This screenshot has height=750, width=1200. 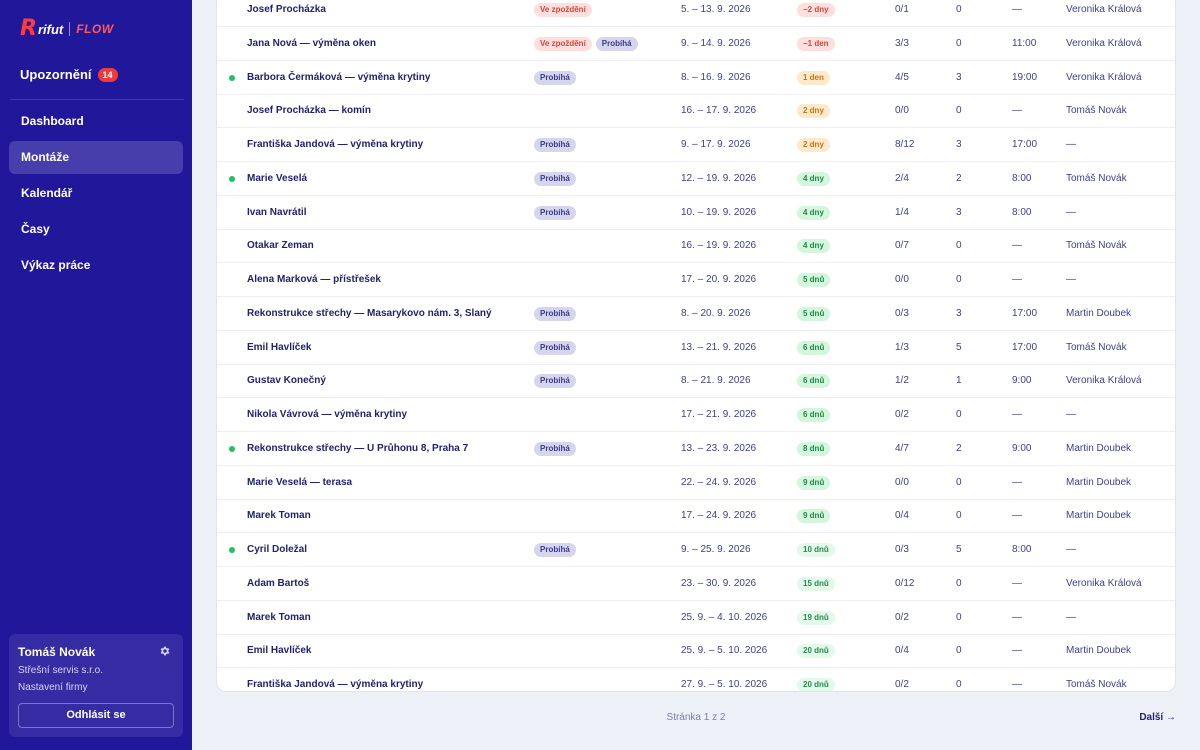 What do you see at coordinates (309, 111) in the screenshot?
I see `installation-name: Josef Procházka — komín` at bounding box center [309, 111].